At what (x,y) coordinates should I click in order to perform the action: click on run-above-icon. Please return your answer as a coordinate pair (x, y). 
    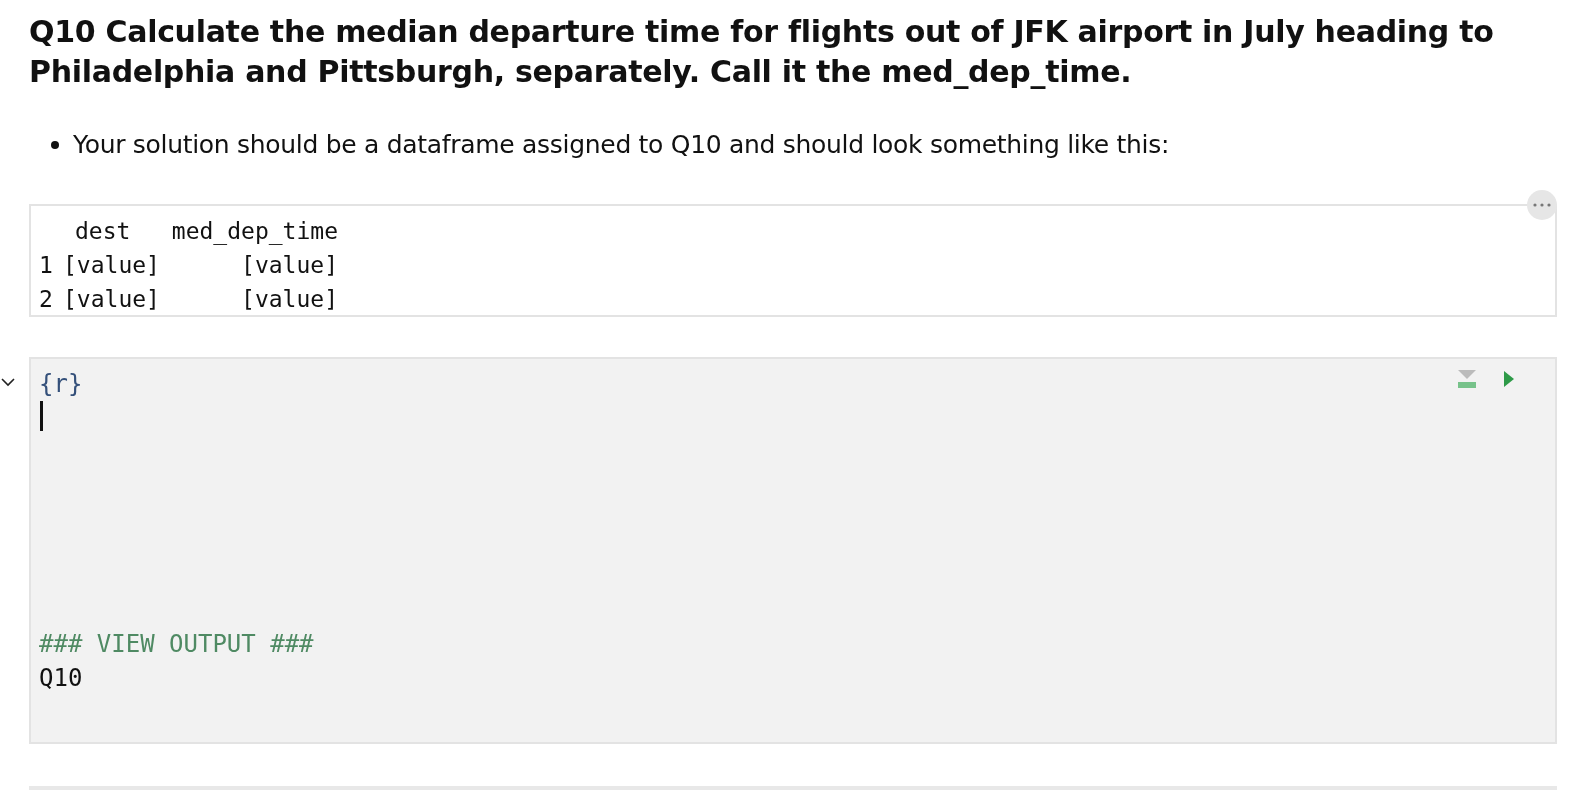
    Looking at the image, I should click on (1467, 379).